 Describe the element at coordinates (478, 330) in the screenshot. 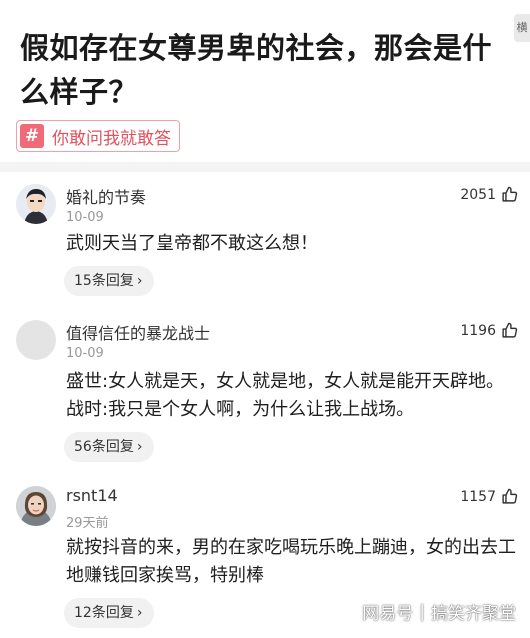

I see `like-count: 1196` at that location.